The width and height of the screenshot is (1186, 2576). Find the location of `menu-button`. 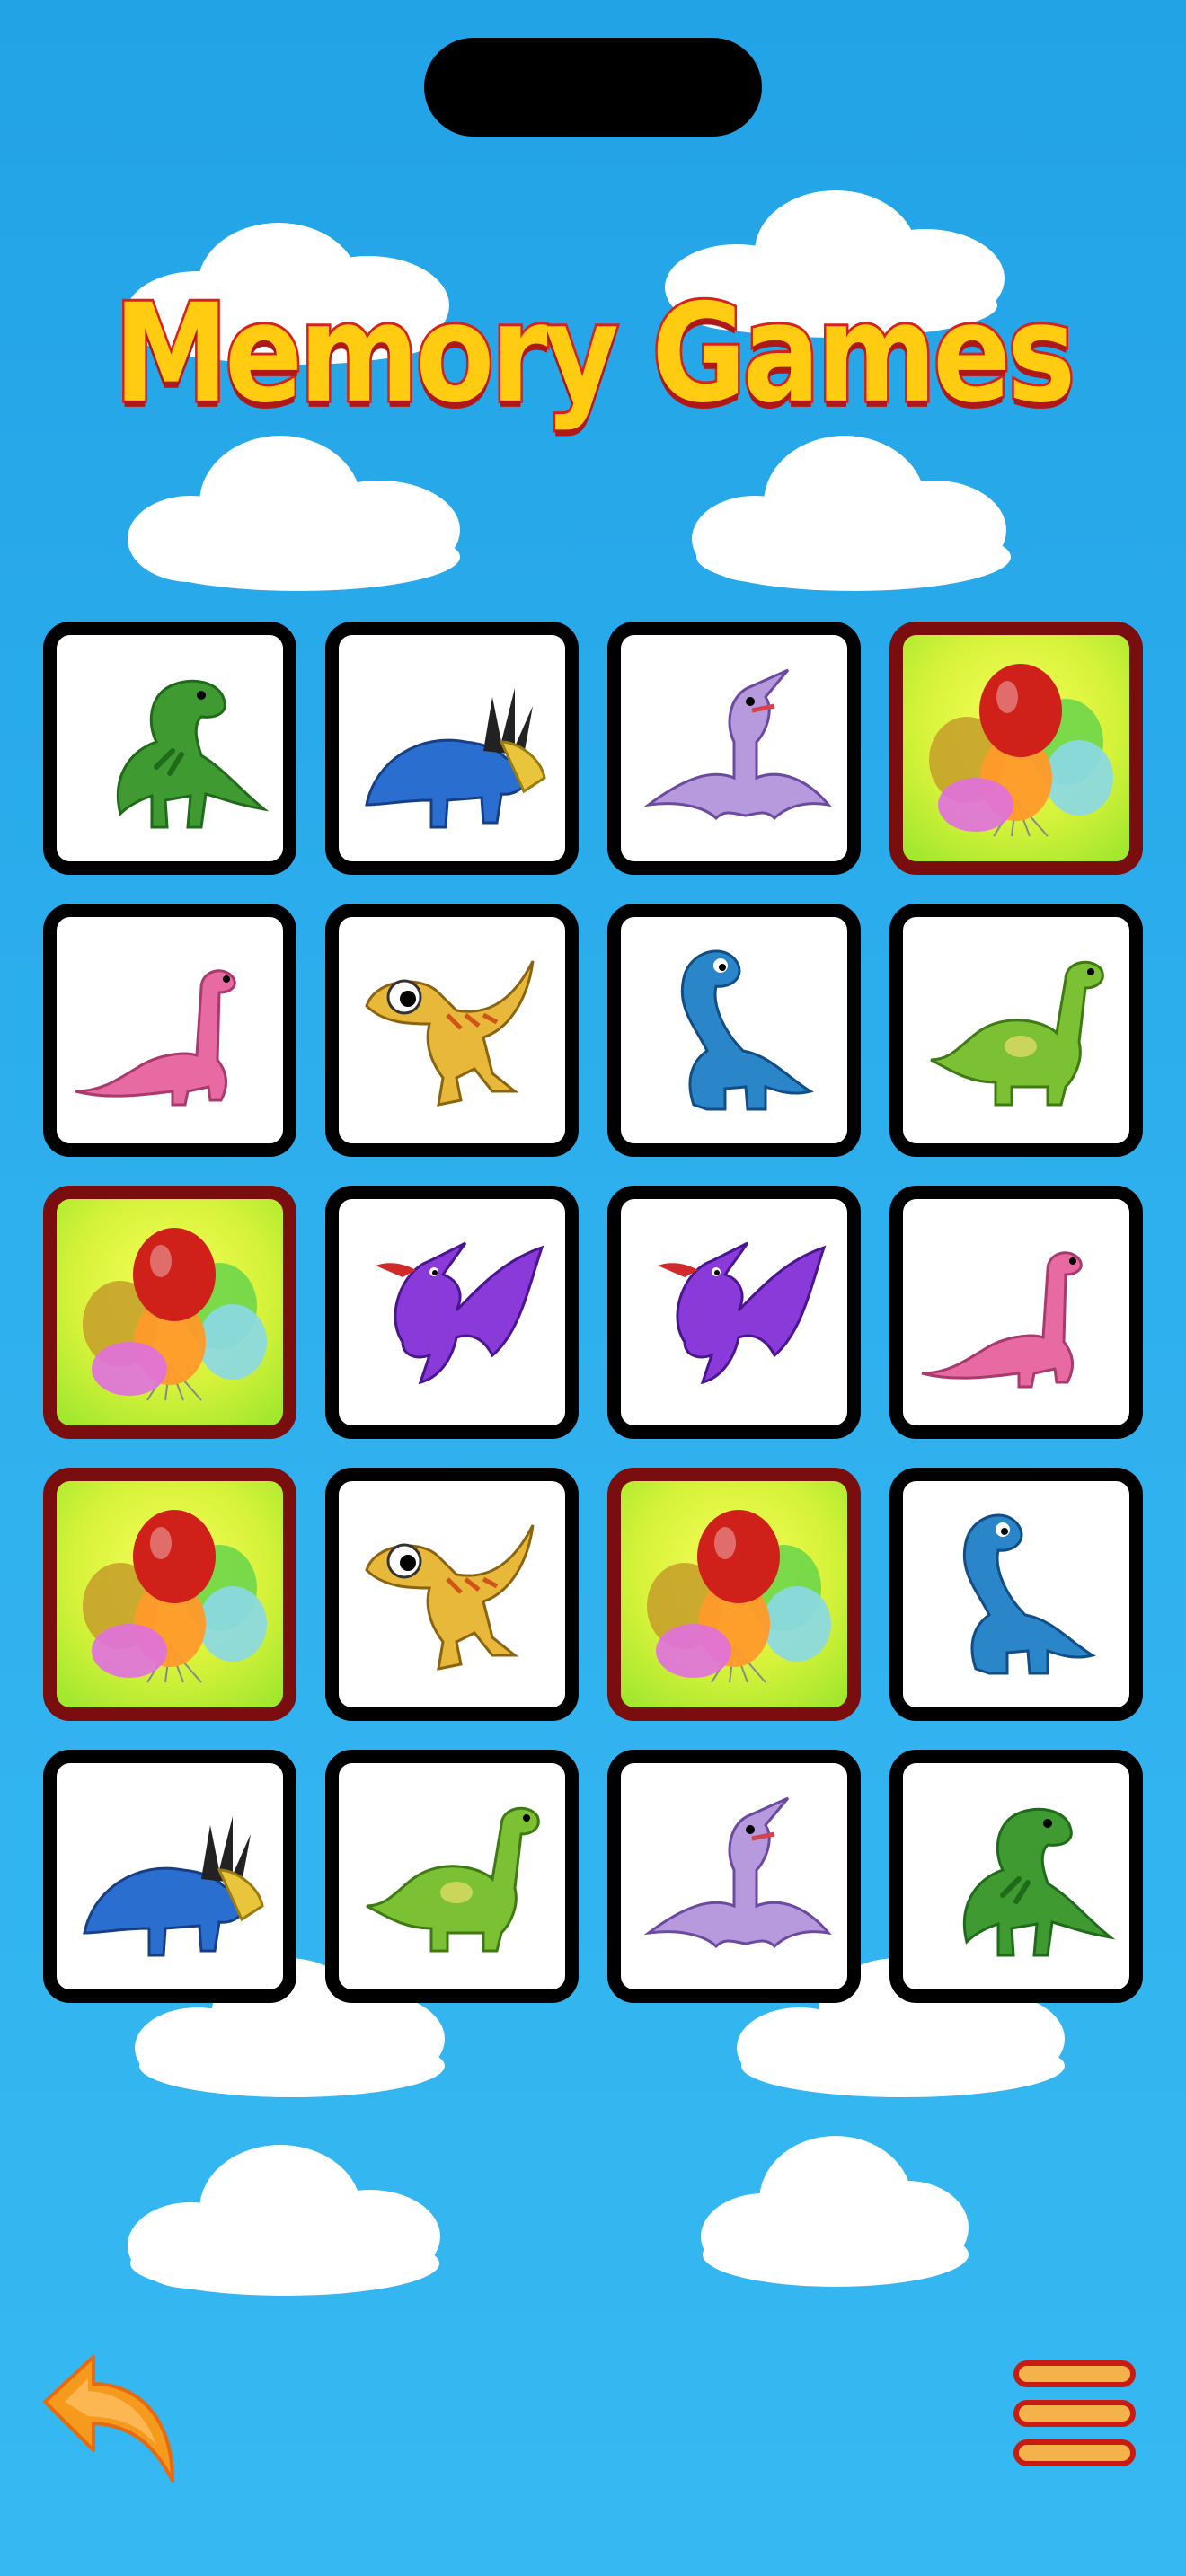

menu-button is located at coordinates (1074, 2414).